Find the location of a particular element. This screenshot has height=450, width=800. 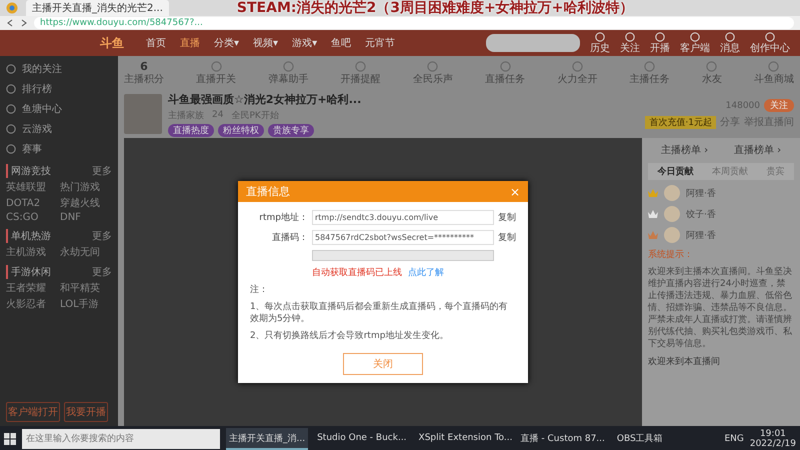

toolbar-item: 主播任务 is located at coordinates (650, 73).